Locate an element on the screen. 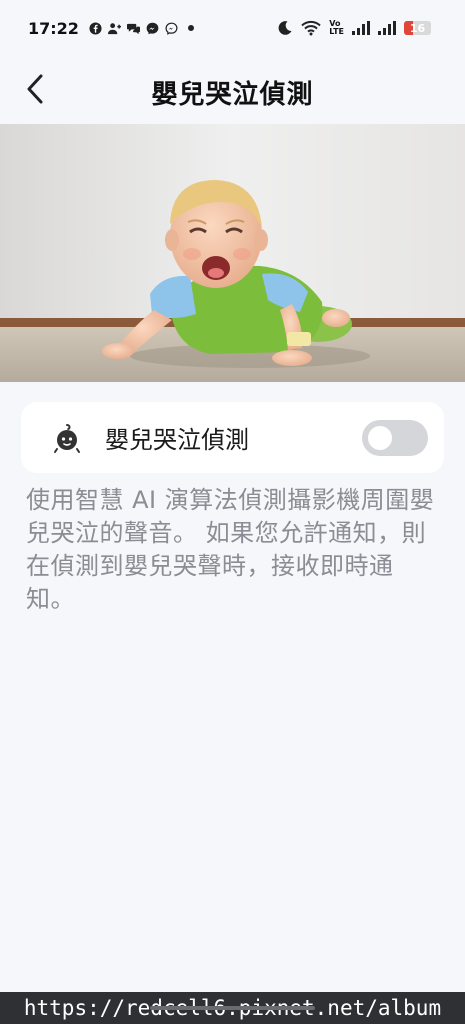  wifi-icon is located at coordinates (311, 28).